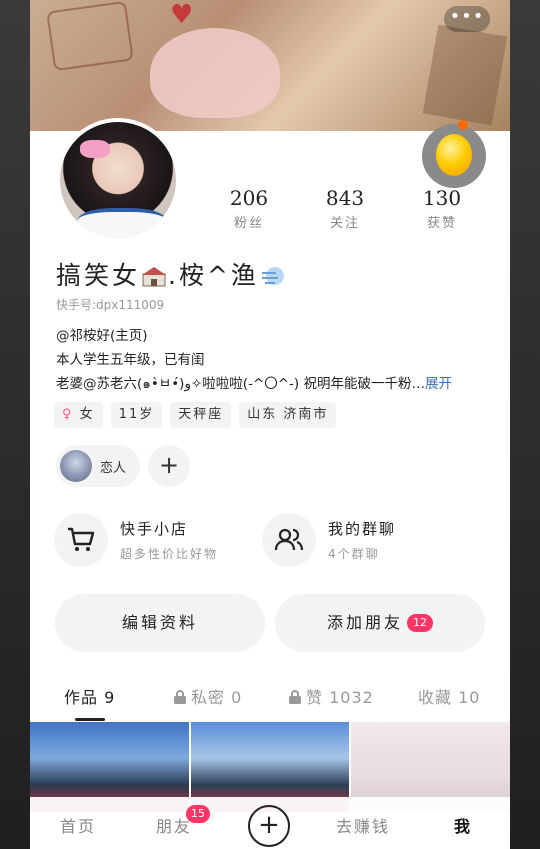 This screenshot has width=540, height=849. I want to click on relation-avatar, so click(76, 466).